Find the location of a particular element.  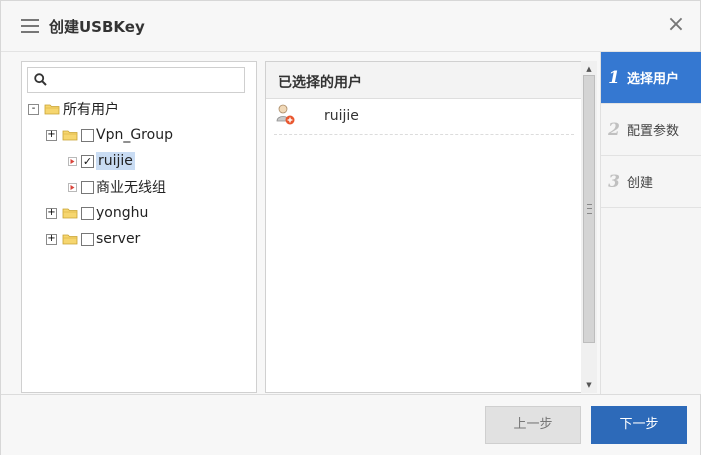

step-label: 配置参数 is located at coordinates (653, 131).